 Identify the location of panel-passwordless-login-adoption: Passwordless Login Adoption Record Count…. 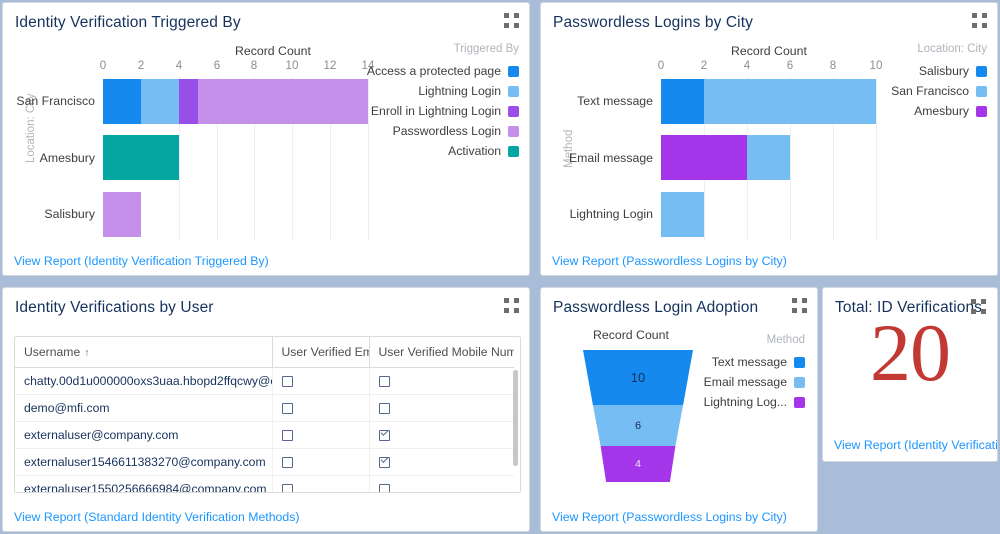
(679, 409).